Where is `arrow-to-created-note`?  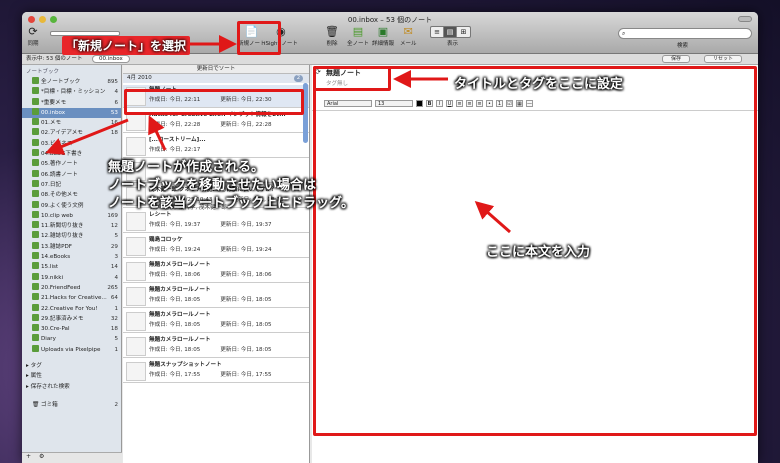 arrow-to-created-note is located at coordinates (157, 133).